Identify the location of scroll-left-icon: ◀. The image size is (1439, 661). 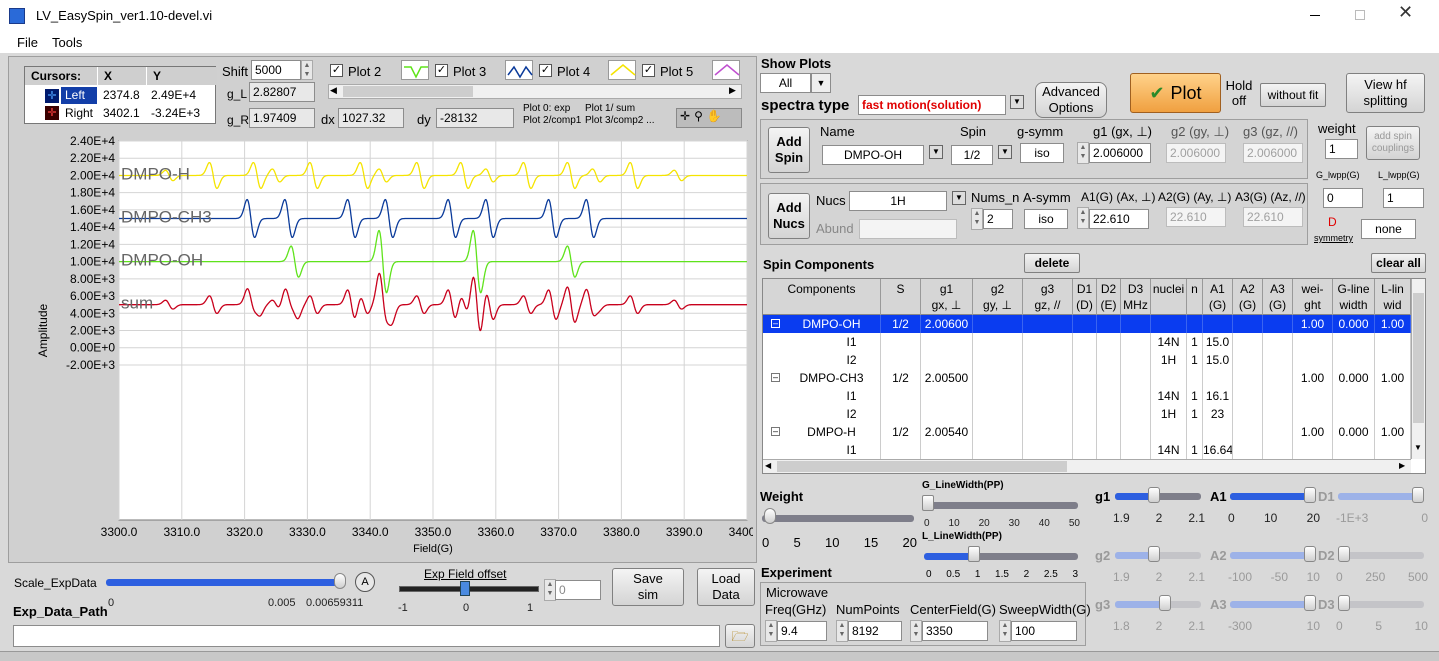
(333, 90).